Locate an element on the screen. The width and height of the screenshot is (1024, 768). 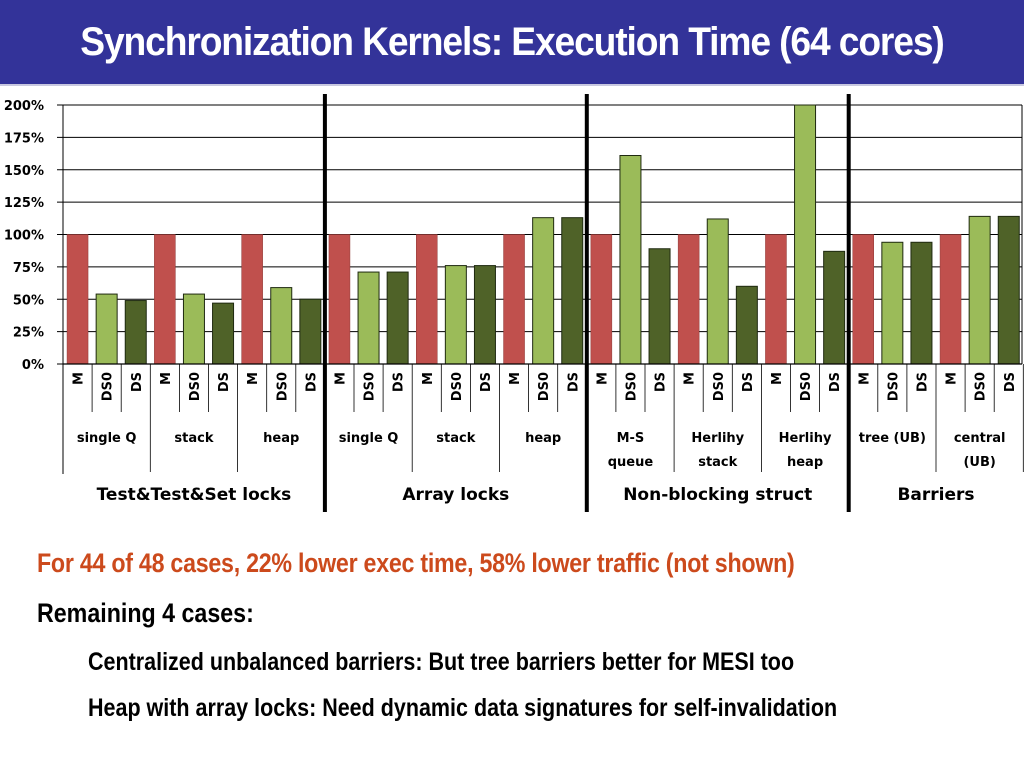
y-tick-label: 175% is located at coordinates (24, 138).